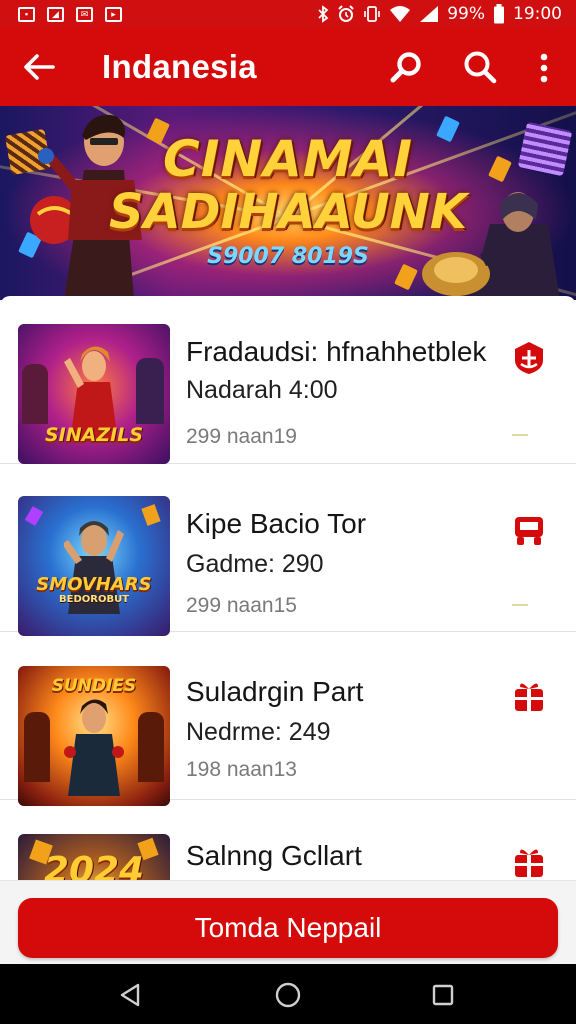  I want to click on mail-notification-icon: ✉, so click(84, 14).